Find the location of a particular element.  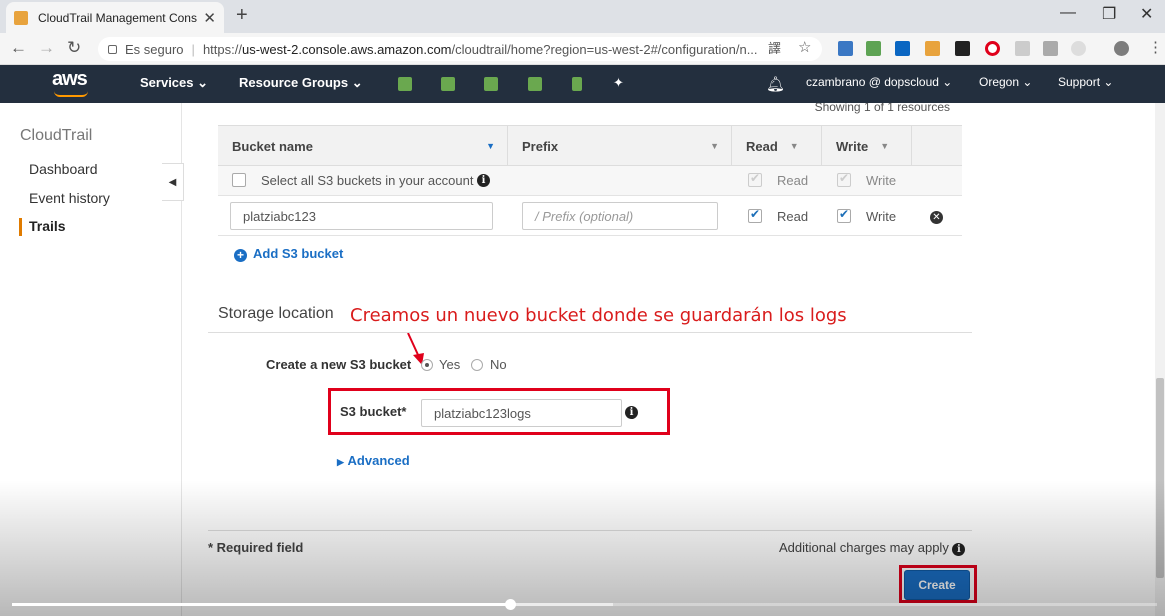

write-label: Write is located at coordinates (881, 216).